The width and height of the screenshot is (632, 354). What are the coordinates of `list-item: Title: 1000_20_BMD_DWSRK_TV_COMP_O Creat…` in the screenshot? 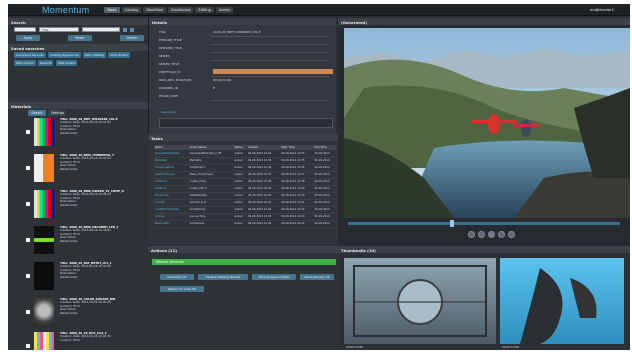 It's located at (85, 207).